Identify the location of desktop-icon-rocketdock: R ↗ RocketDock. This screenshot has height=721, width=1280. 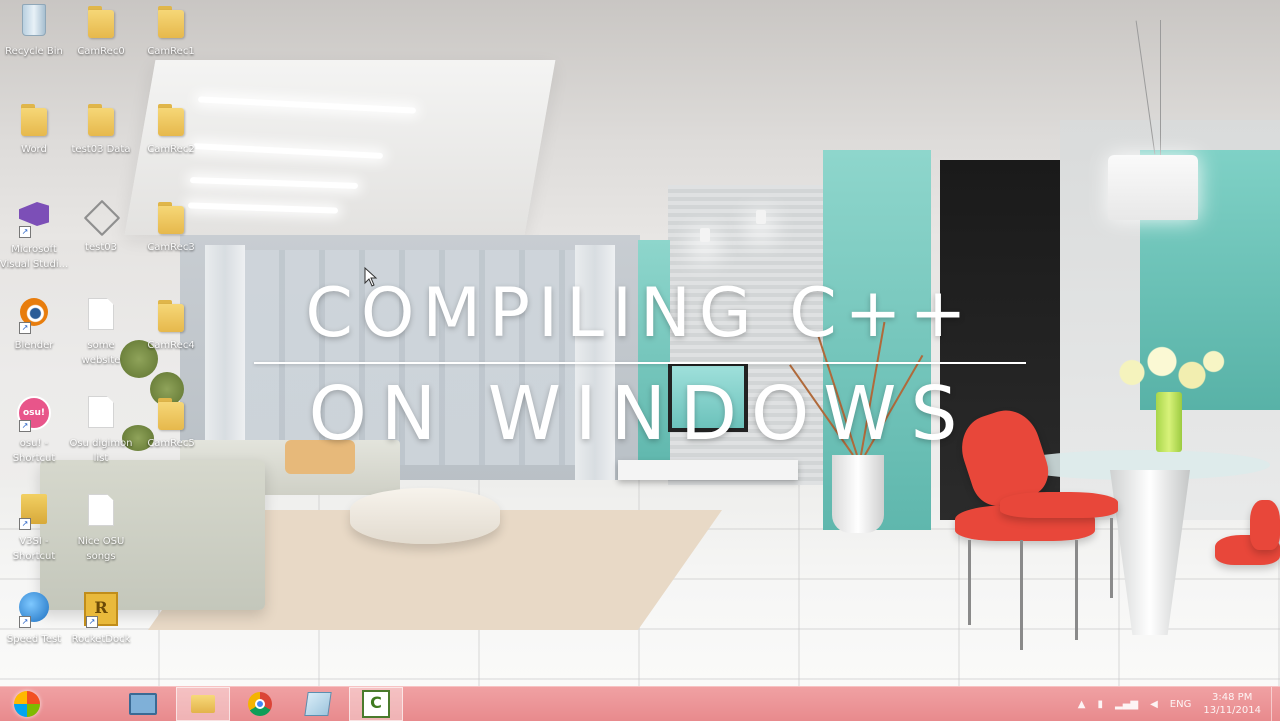
(101, 631).